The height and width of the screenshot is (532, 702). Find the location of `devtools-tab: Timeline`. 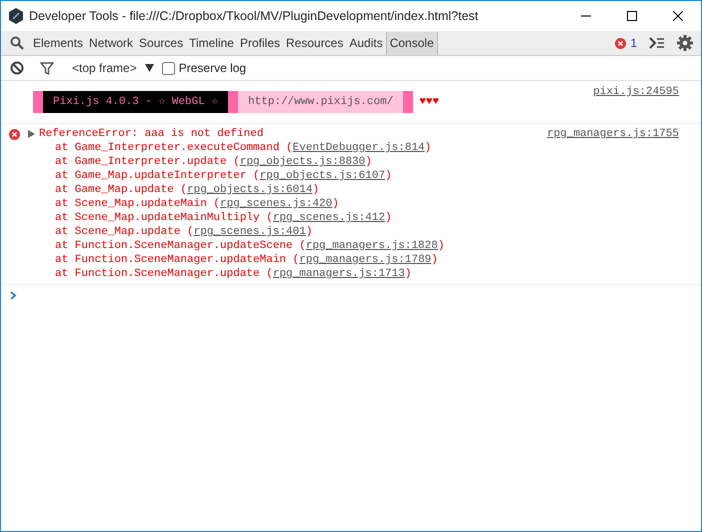

devtools-tab: Timeline is located at coordinates (211, 43).